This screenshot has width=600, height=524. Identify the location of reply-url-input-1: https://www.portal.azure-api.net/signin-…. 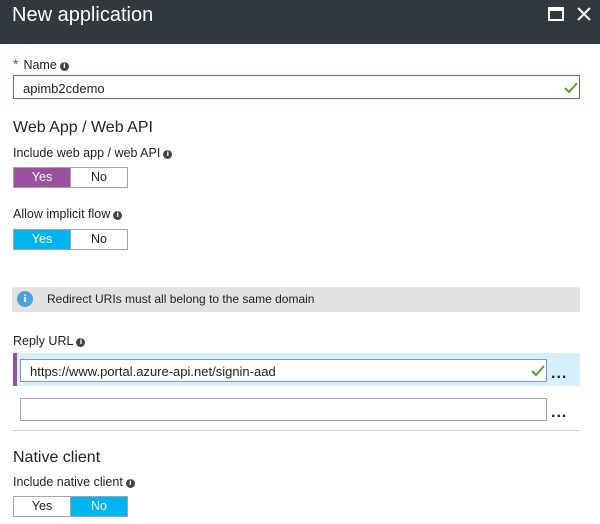
(283, 370).